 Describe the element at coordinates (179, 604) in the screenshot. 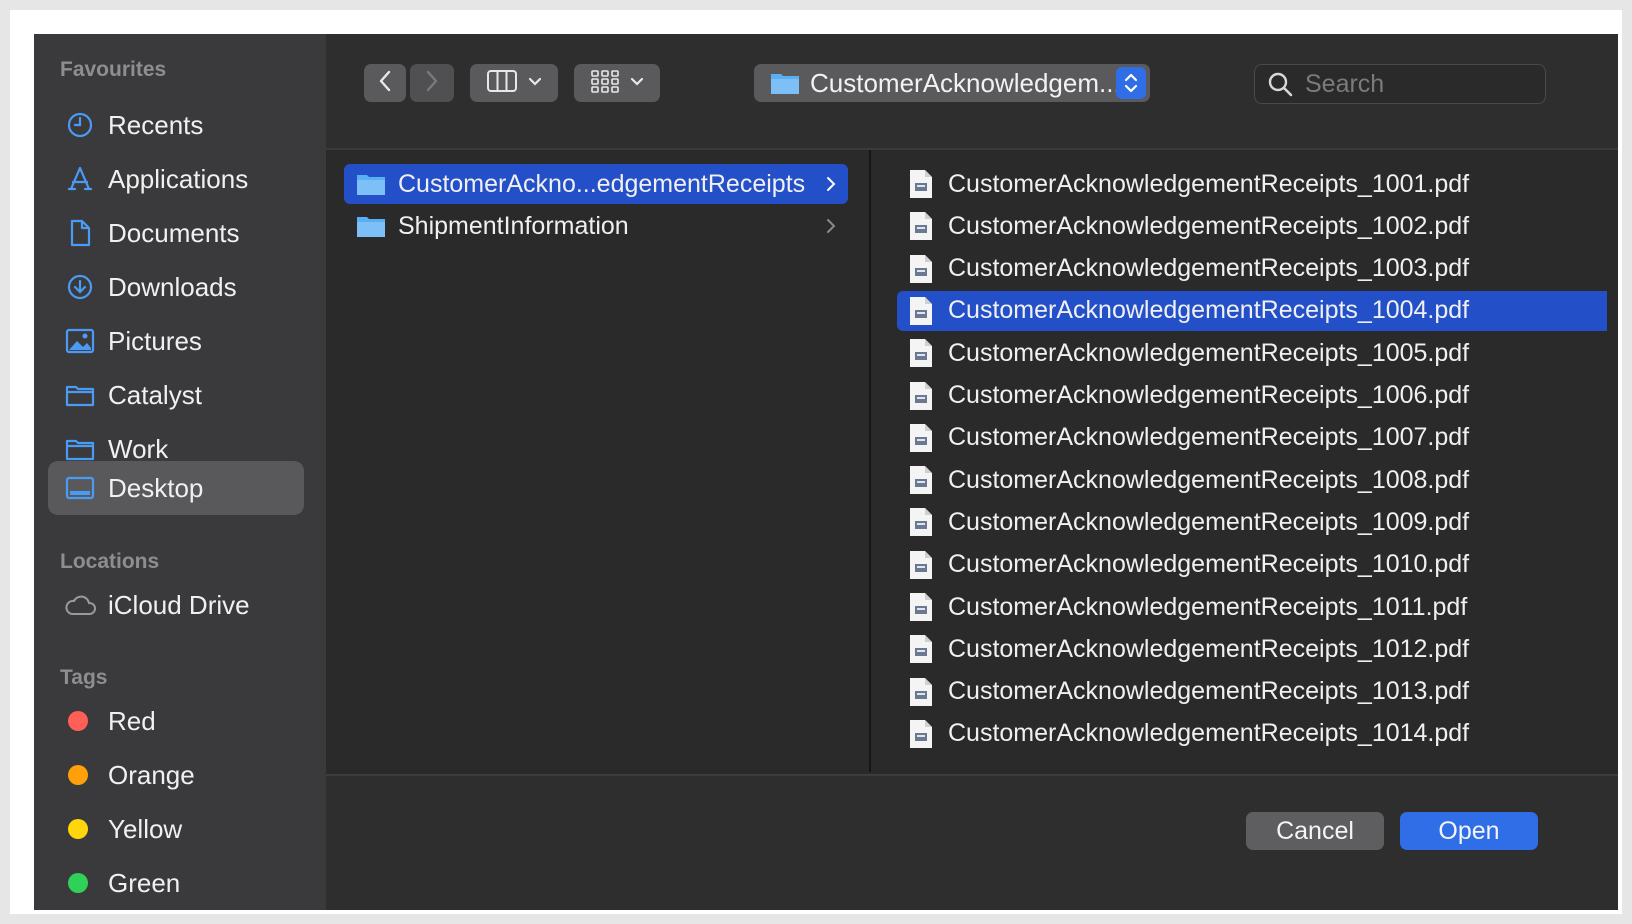

I see `sidebar-item-label: iCloud Drive` at that location.